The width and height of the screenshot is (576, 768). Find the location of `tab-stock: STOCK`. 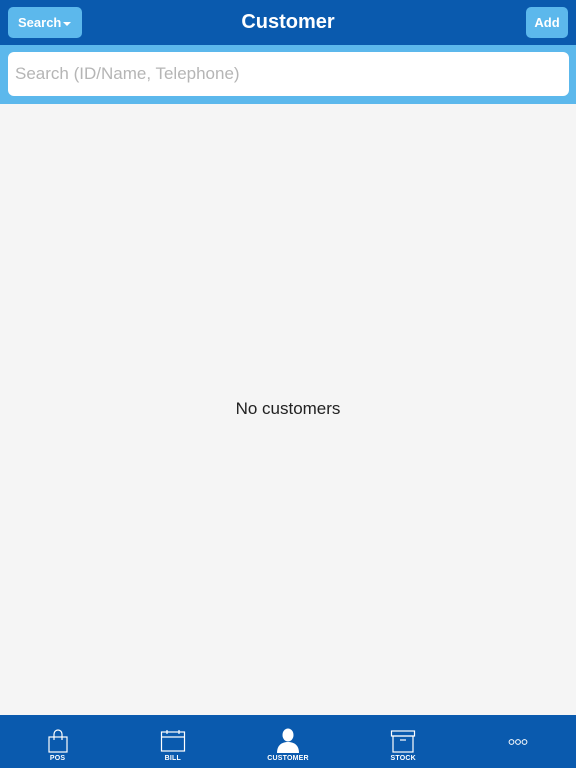

tab-stock: STOCK is located at coordinates (403, 741).